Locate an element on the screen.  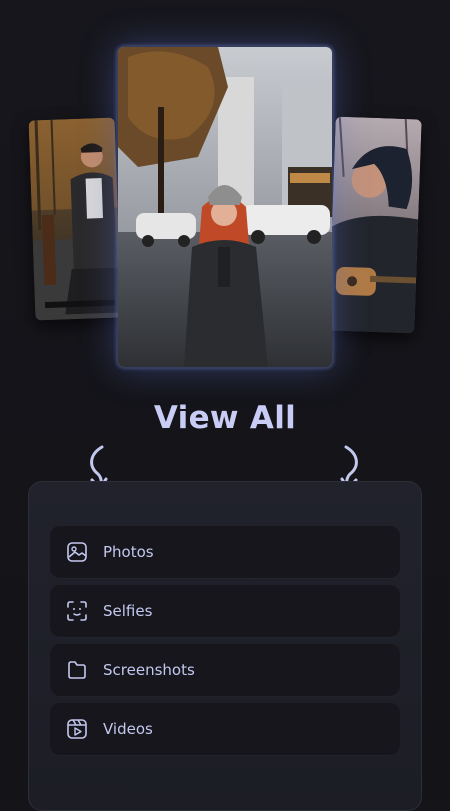
man-beanie-guitar-photo is located at coordinates (375, 225).